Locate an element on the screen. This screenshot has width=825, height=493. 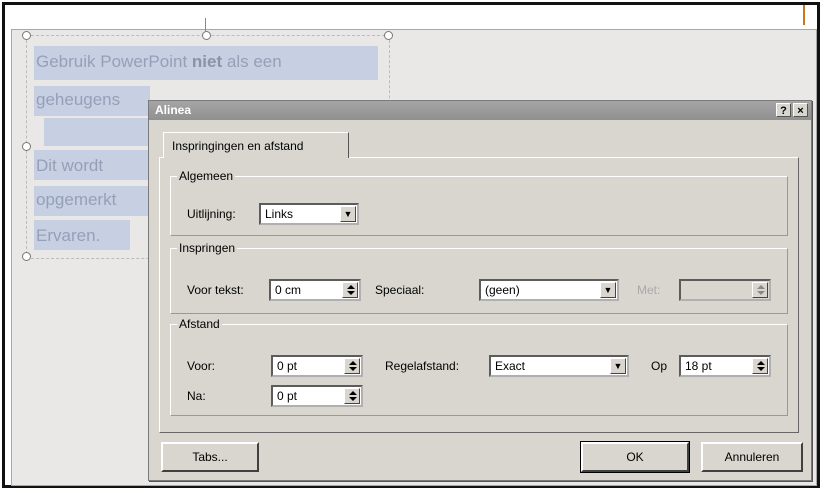
slide-text-line: Ervaren. is located at coordinates (68, 235).